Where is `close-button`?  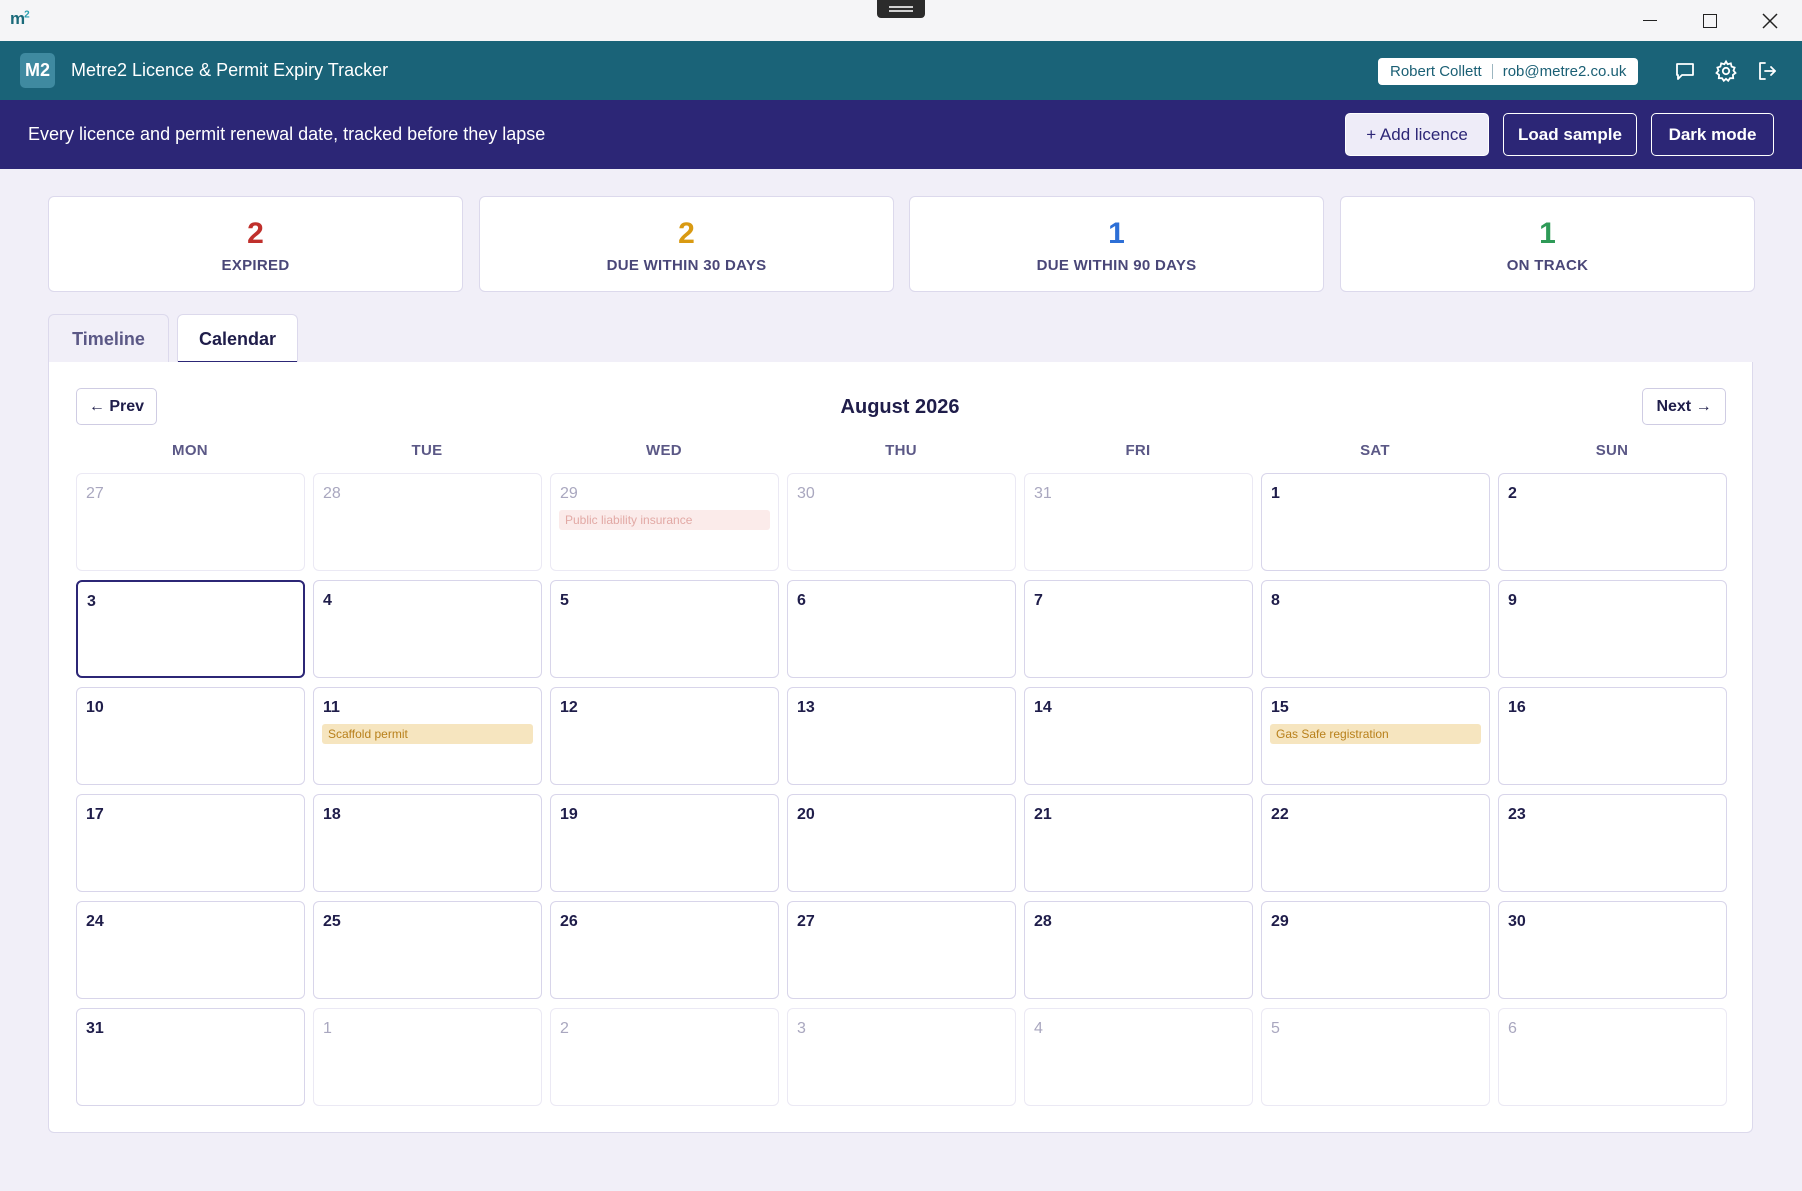 close-button is located at coordinates (1770, 20).